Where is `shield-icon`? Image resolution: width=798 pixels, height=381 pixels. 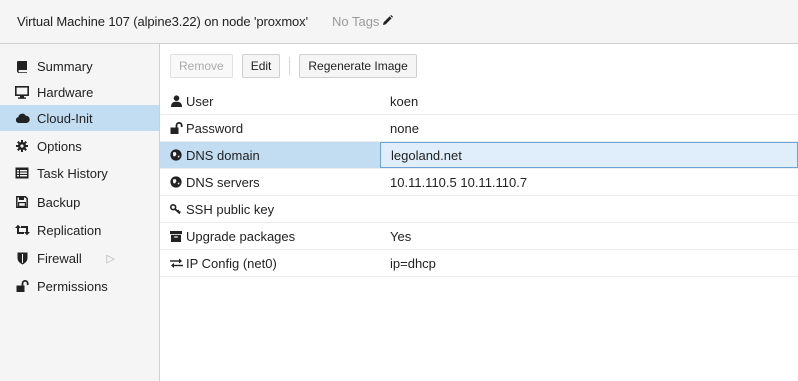 shield-icon is located at coordinates (22, 258).